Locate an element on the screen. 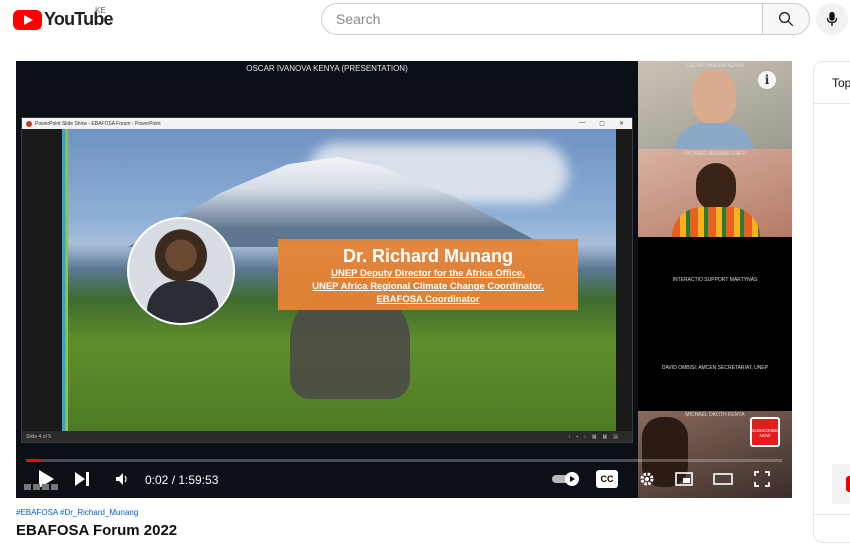 The height and width of the screenshot is (549, 850). video-title: EBAFOSA Forum 2022 is located at coordinates (97, 530).